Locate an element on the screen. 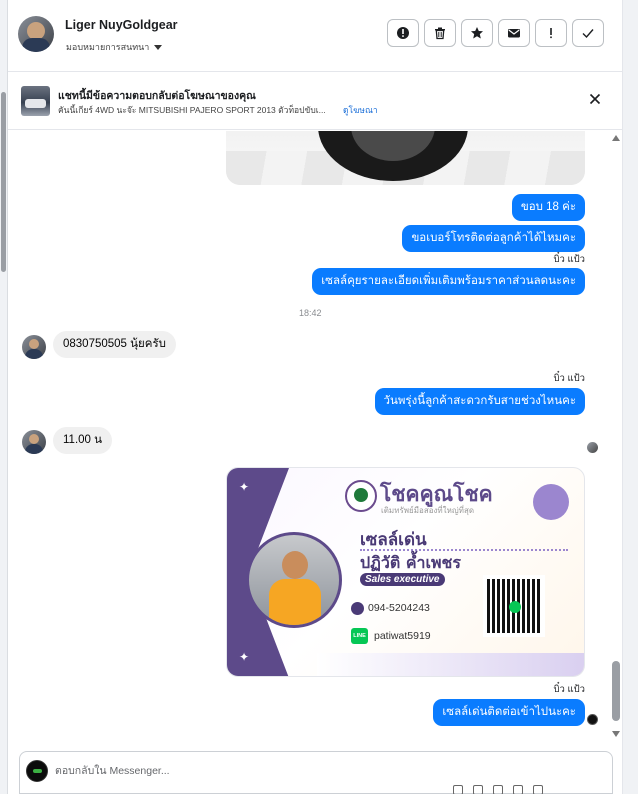  outgoing-message: วันพรุ่งนี้ลูกค้าสะดวกรับสายช่วงไหนคะ is located at coordinates (479, 401).